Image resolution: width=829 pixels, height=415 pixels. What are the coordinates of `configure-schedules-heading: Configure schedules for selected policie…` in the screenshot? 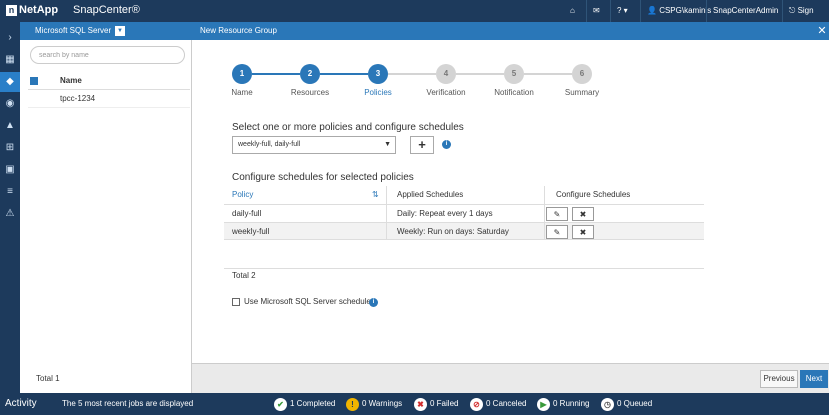 It's located at (323, 177).